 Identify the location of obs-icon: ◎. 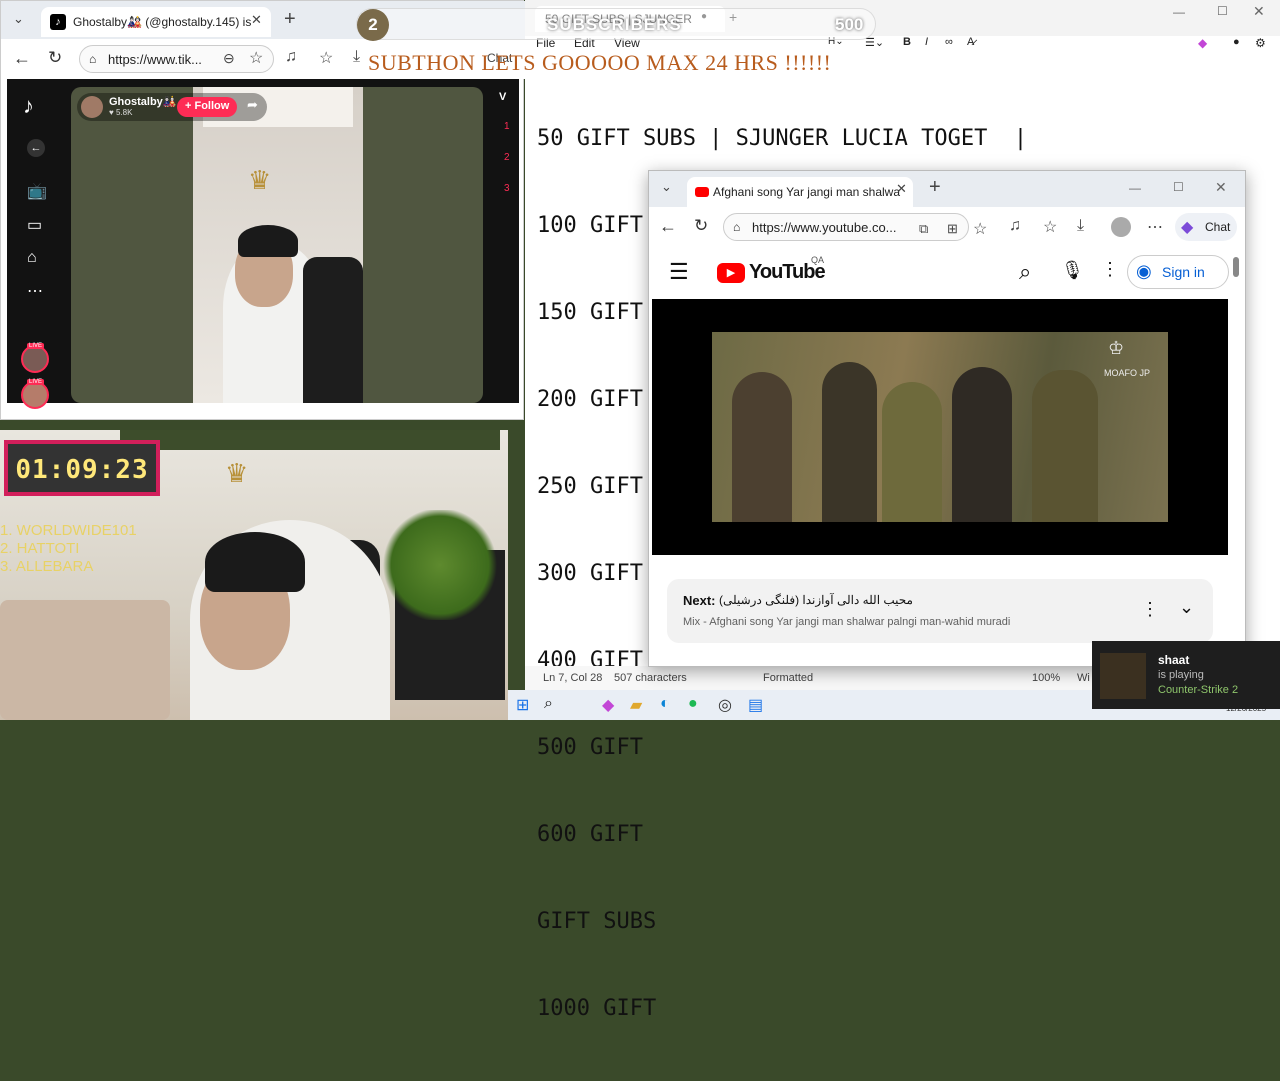
(725, 705).